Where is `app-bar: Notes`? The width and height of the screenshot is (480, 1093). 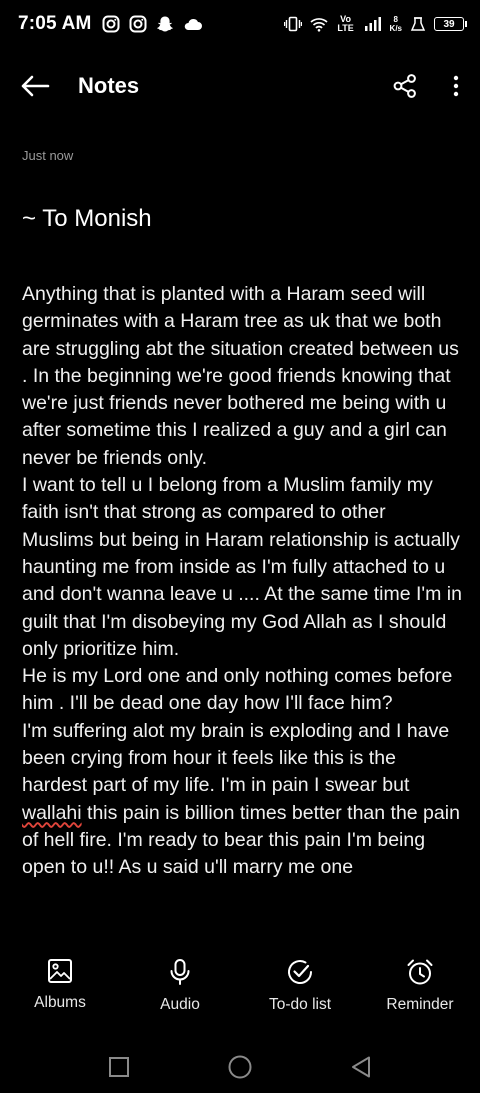 app-bar: Notes is located at coordinates (240, 86).